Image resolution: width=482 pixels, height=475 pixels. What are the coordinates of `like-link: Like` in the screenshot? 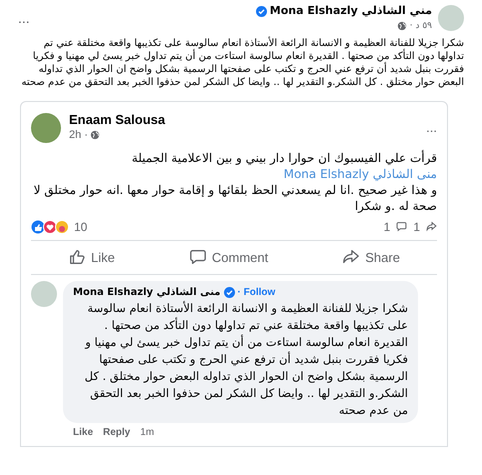 It's located at (83, 432).